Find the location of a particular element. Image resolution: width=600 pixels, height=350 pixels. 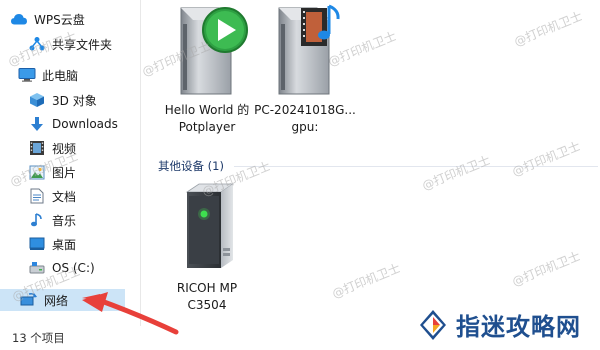

nav-item-wps-cloud: WPS云盘 is located at coordinates (70, 19).